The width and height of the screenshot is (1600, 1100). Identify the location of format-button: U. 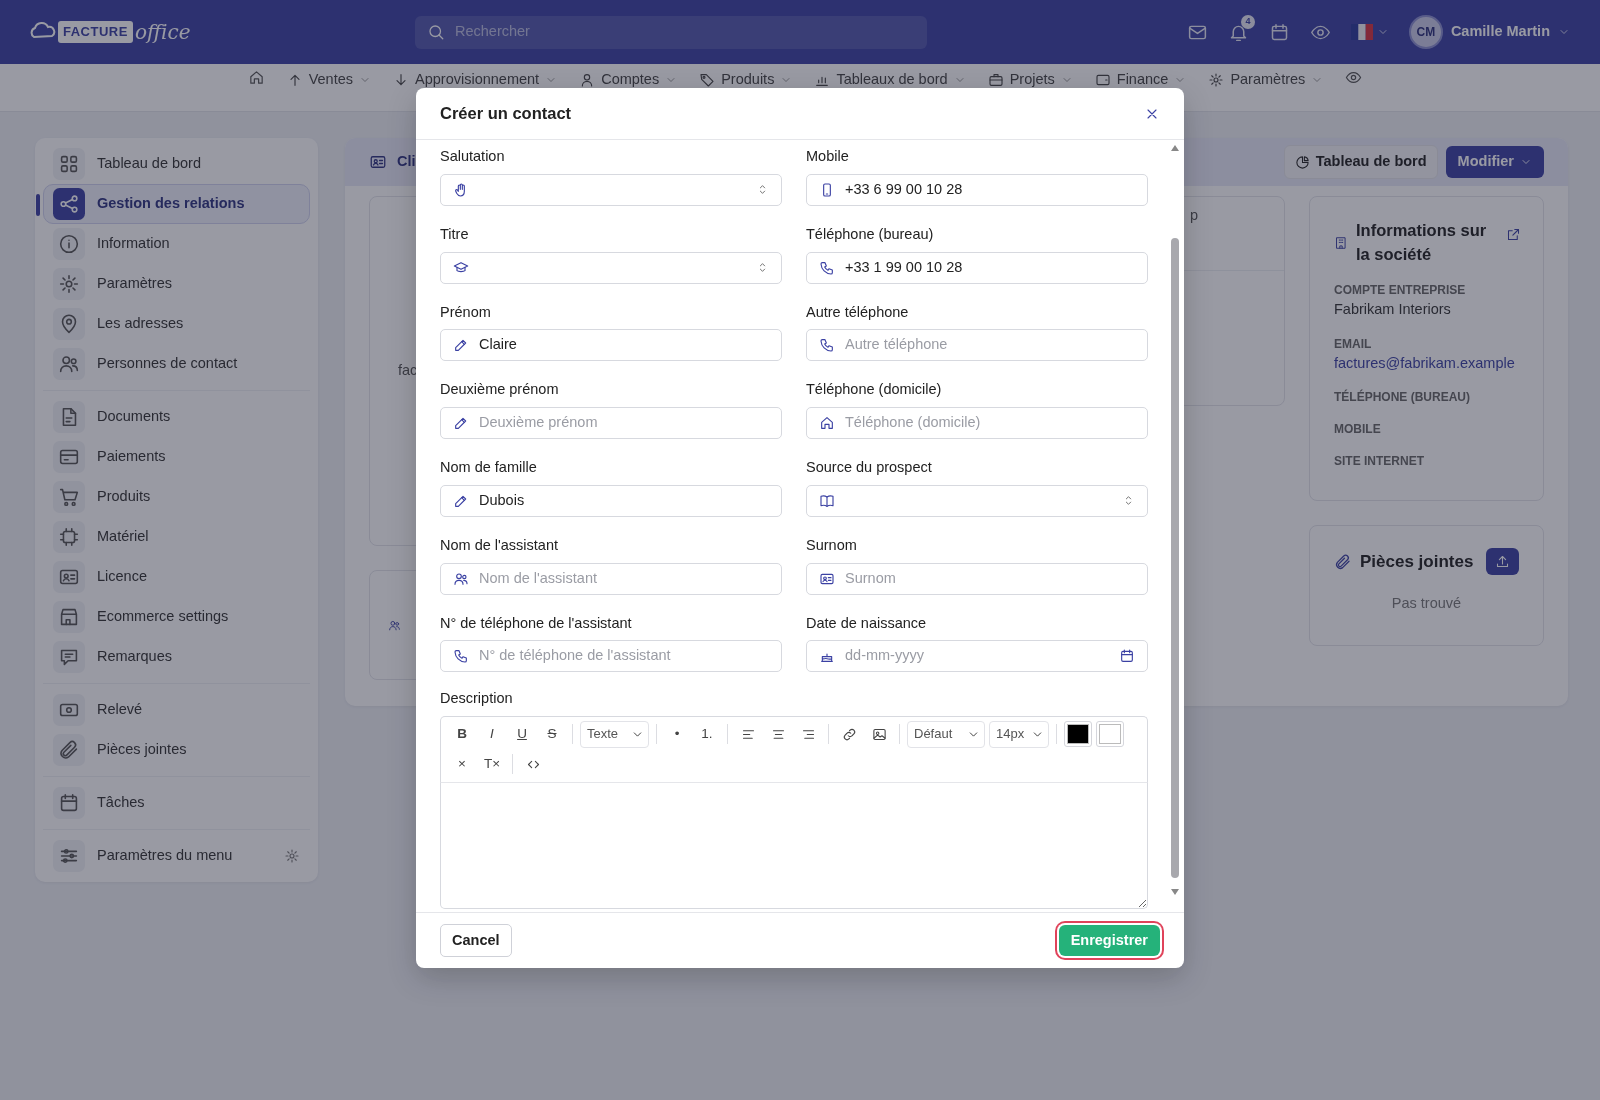
(522, 734).